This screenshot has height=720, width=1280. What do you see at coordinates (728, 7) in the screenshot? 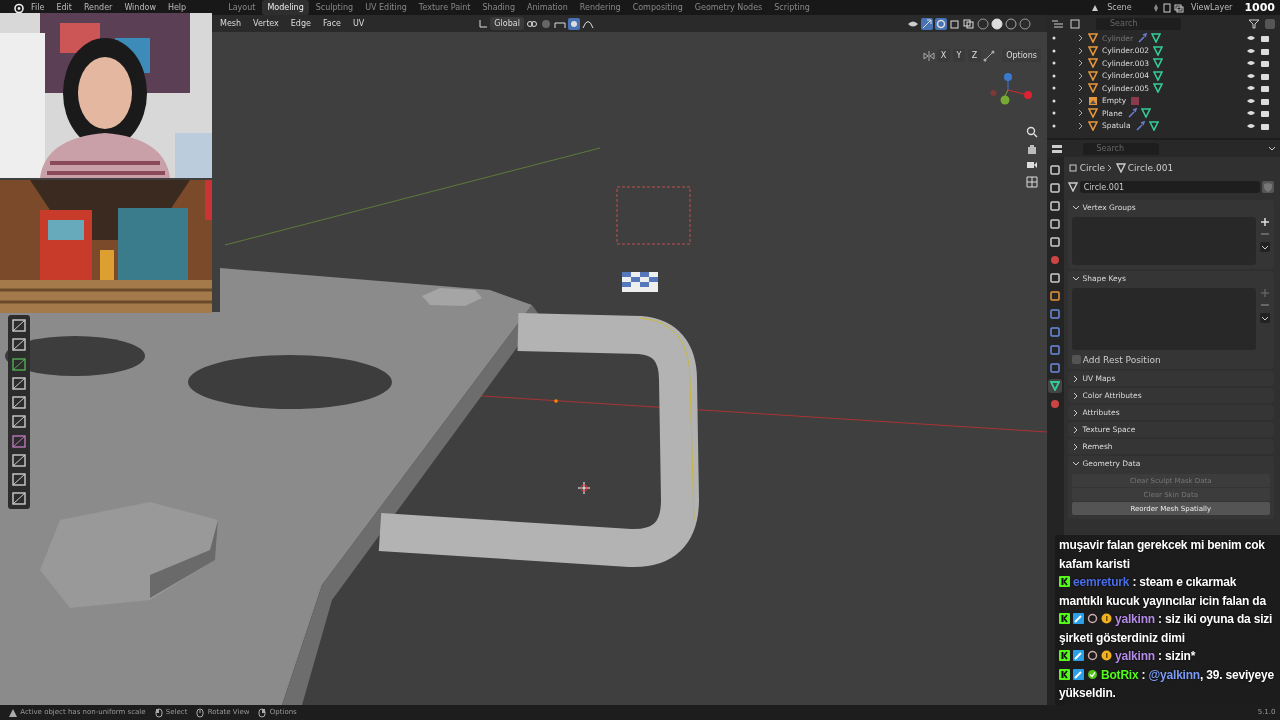
I see `workspace-tab: Geometry Nodes` at bounding box center [728, 7].